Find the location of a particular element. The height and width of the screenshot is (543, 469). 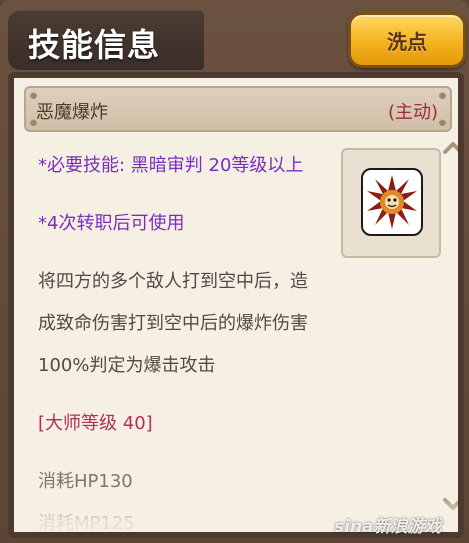

job-requirement: *4次转职后可使用 is located at coordinates (111, 223).